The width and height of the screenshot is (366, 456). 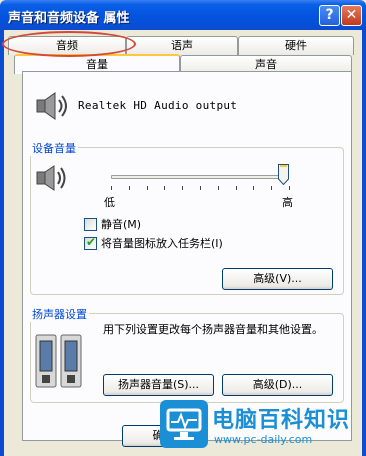 I want to click on site-watermark: 电脑百科知识 www.pc-daily.com, so click(x=263, y=426).